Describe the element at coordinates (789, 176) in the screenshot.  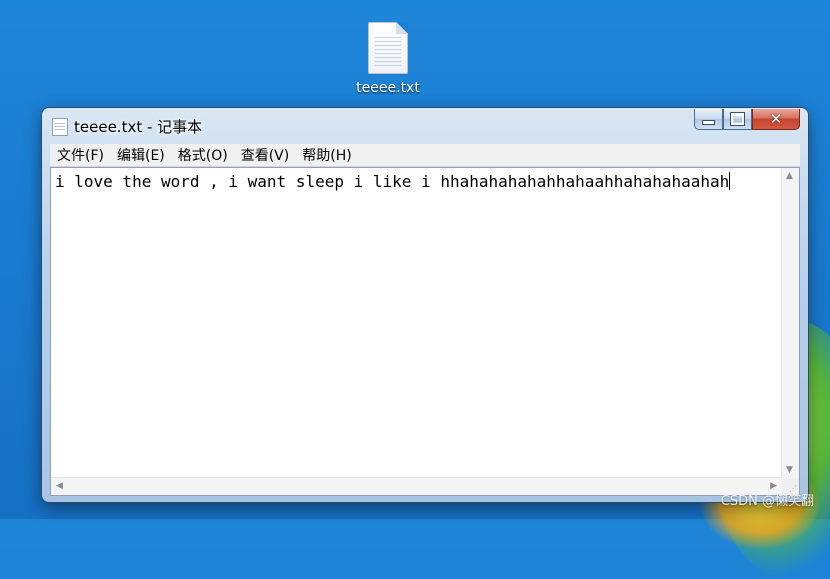
I see `scroll-up-icon: ▲` at that location.